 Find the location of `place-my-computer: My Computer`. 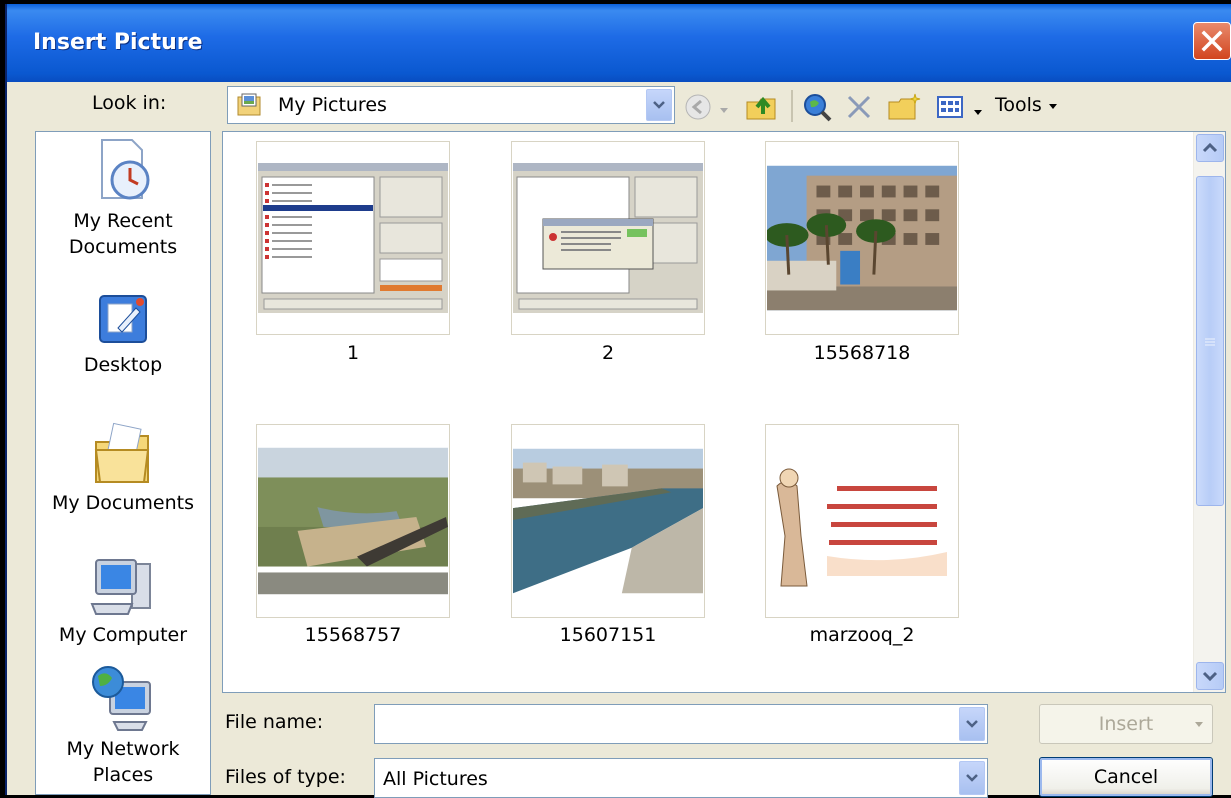

place-my-computer: My Computer is located at coordinates (123, 601).